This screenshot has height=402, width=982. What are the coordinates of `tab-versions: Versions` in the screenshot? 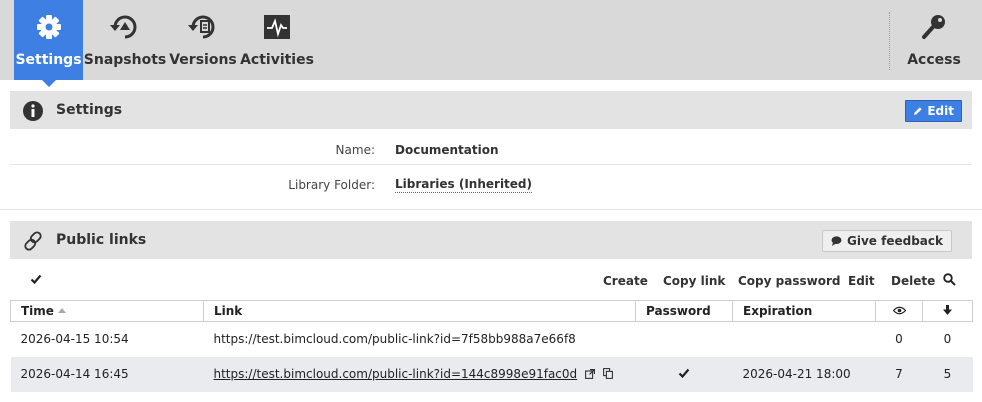 It's located at (203, 40).